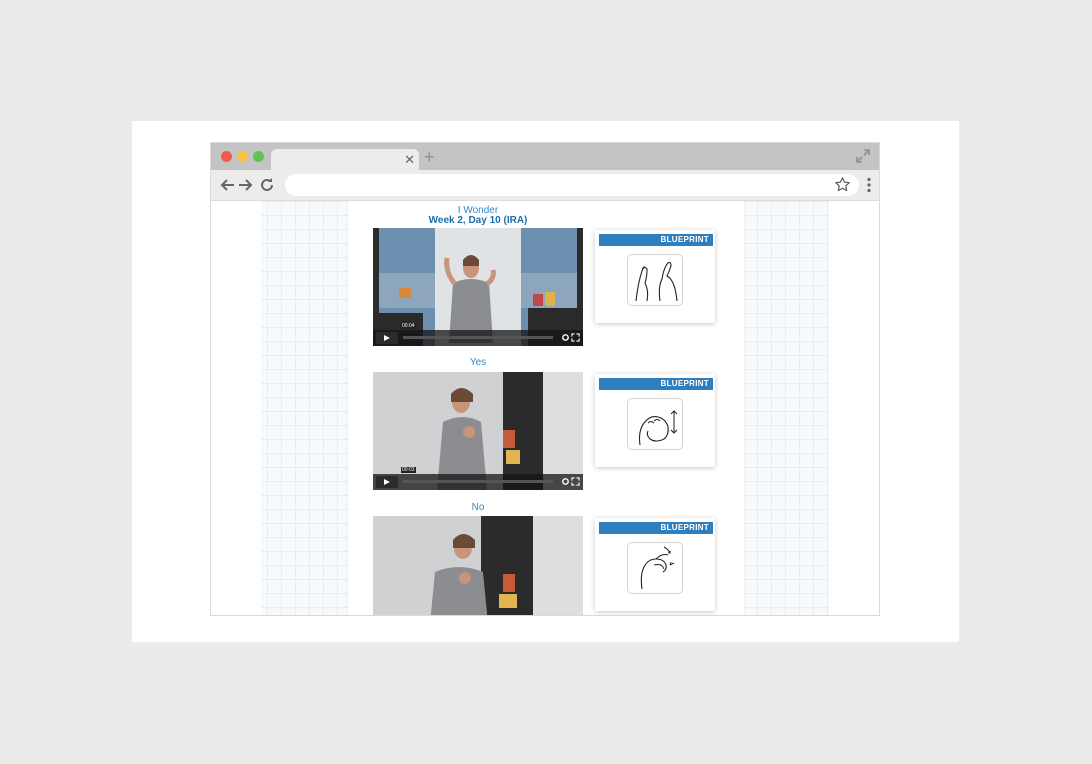 The height and width of the screenshot is (764, 1092). I want to click on expand-icon, so click(863, 156).